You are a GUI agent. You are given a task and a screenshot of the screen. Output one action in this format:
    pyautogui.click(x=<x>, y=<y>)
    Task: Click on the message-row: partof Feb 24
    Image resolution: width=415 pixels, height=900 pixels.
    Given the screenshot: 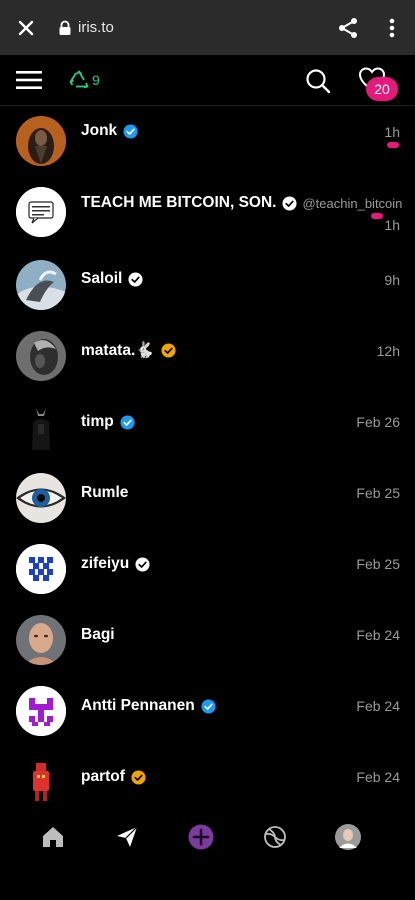 What is the action you would take?
    pyautogui.click(x=207, y=780)
    